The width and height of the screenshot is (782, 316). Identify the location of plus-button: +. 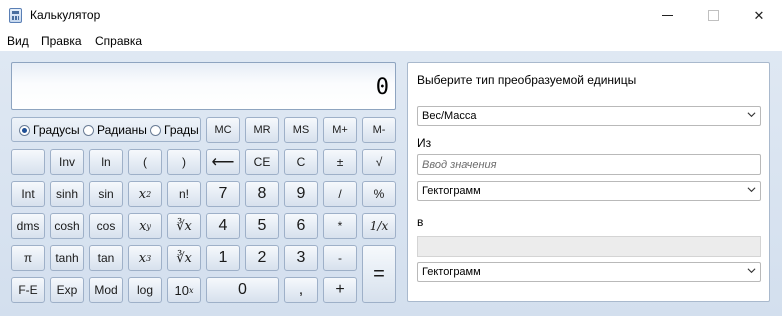
(340, 290).